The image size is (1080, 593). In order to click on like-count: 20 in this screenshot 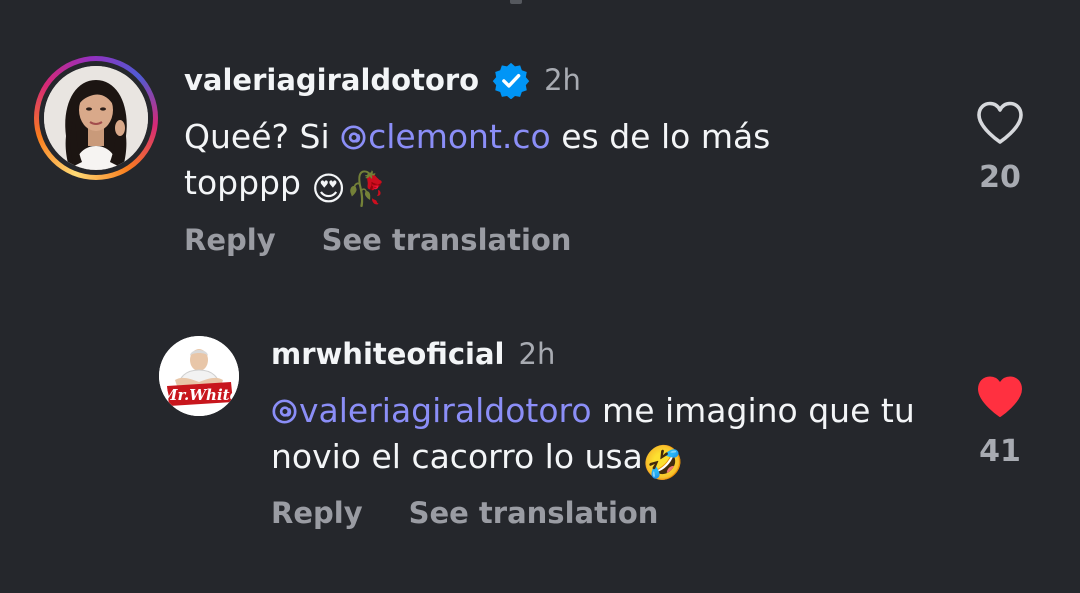, I will do `click(1000, 177)`.